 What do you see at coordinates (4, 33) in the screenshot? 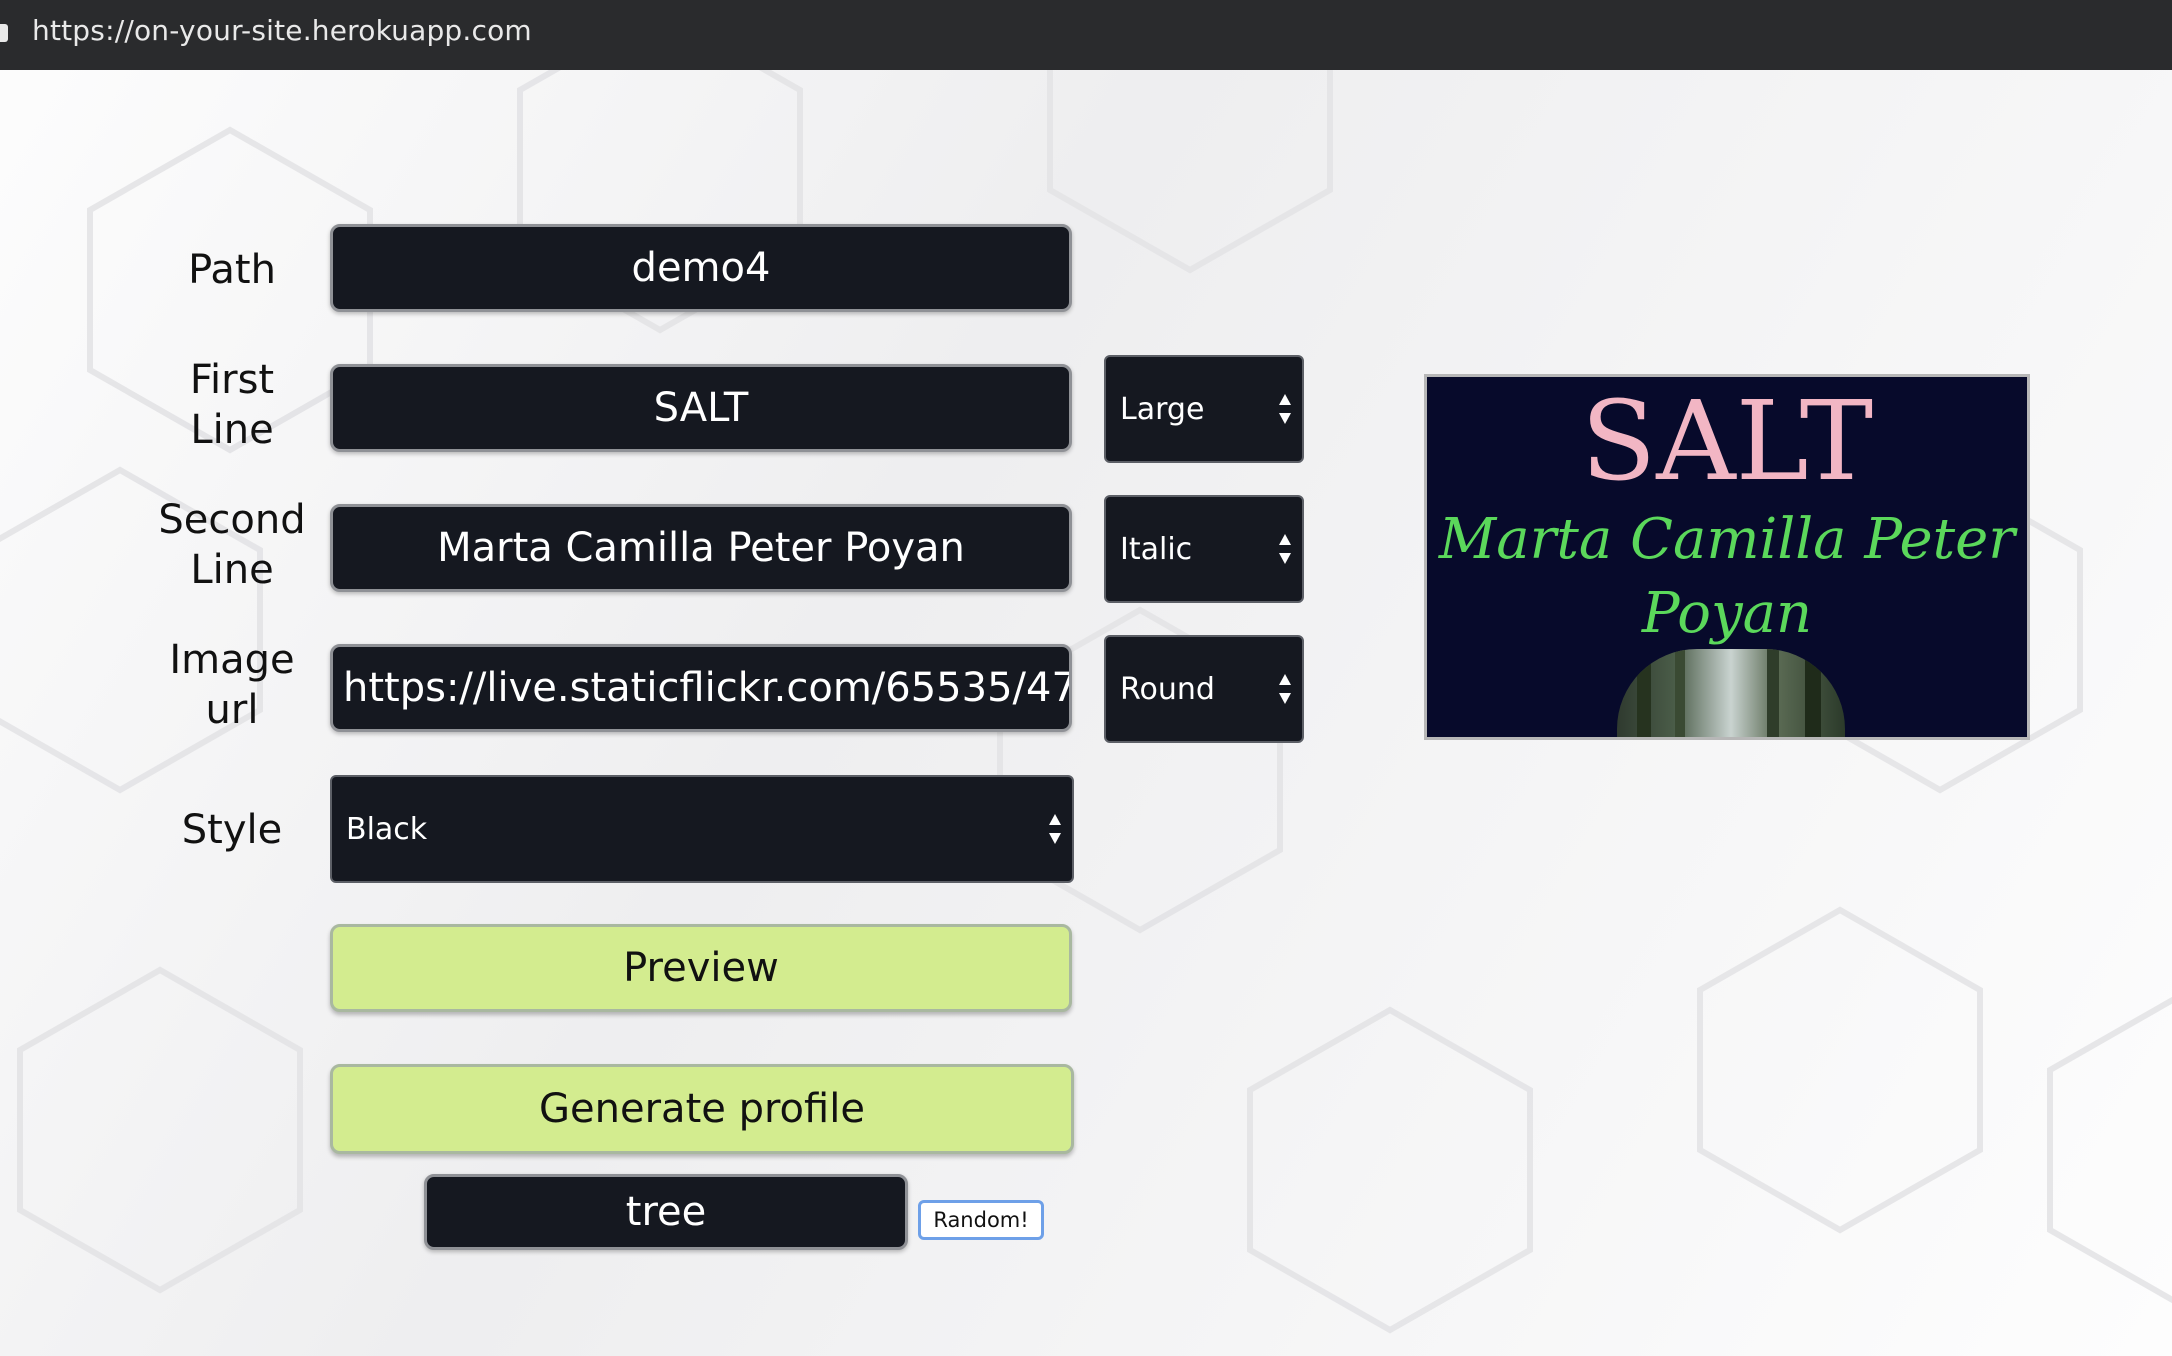
I see `lock-icon` at bounding box center [4, 33].